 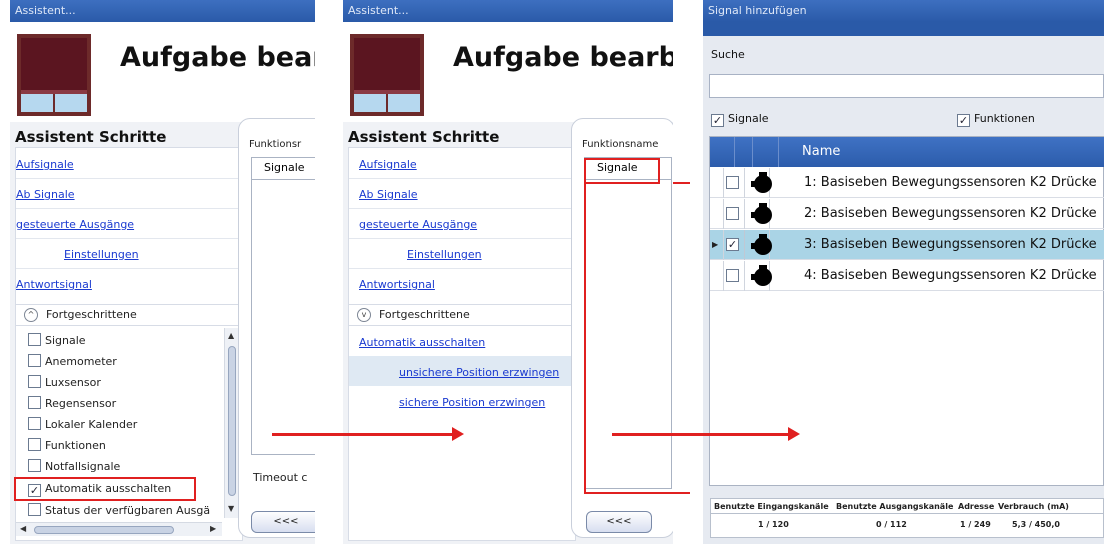 What do you see at coordinates (563, 57) in the screenshot?
I see `page-title: Aufgabe bearbeit` at bounding box center [563, 57].